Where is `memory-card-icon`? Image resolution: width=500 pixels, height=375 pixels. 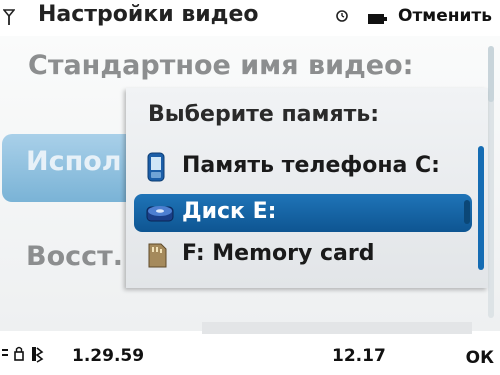
memory-card-icon is located at coordinates (157, 257).